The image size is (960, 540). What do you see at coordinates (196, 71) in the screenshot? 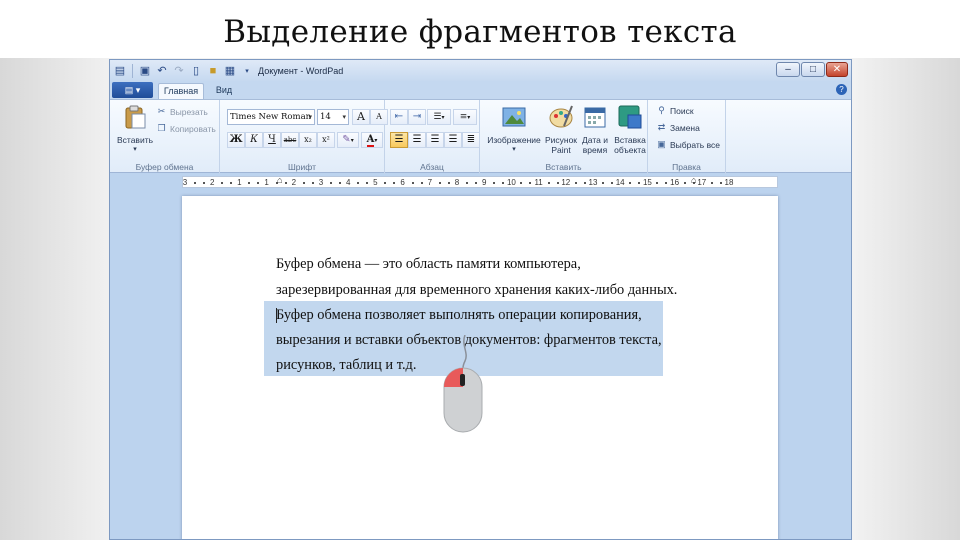
I see `new-document-icon: ▯` at bounding box center [196, 71].